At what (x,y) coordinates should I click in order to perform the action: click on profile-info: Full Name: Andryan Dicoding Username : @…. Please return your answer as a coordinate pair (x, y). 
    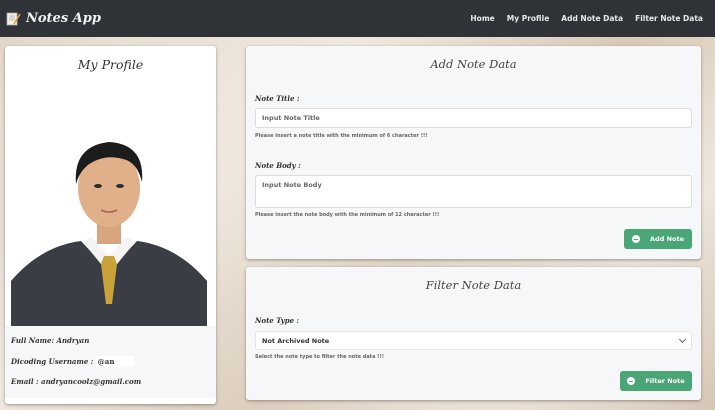
    Looking at the image, I should click on (110, 362).